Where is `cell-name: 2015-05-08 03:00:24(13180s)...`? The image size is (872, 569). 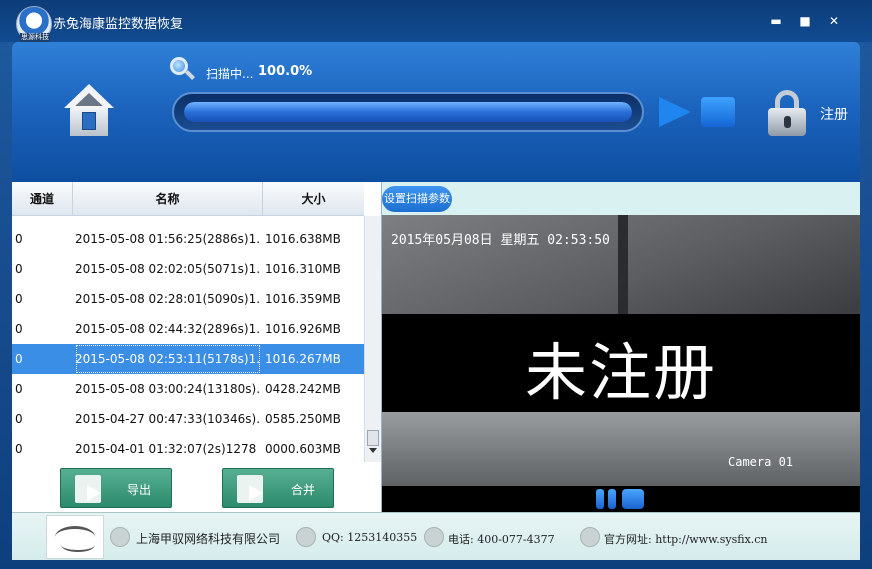 cell-name: 2015-05-08 03:00:24(13180s)... is located at coordinates (168, 389).